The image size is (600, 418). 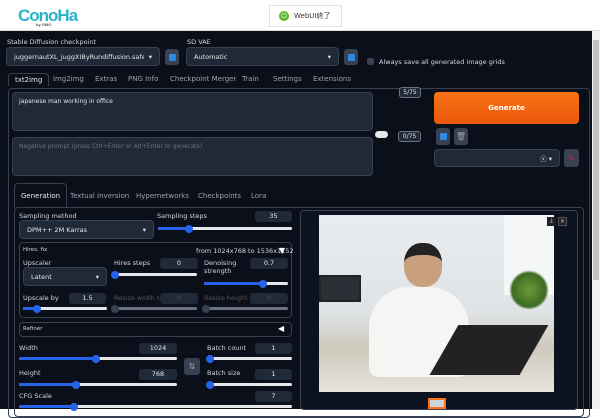 I want to click on cfg-slider, so click(x=155, y=406).